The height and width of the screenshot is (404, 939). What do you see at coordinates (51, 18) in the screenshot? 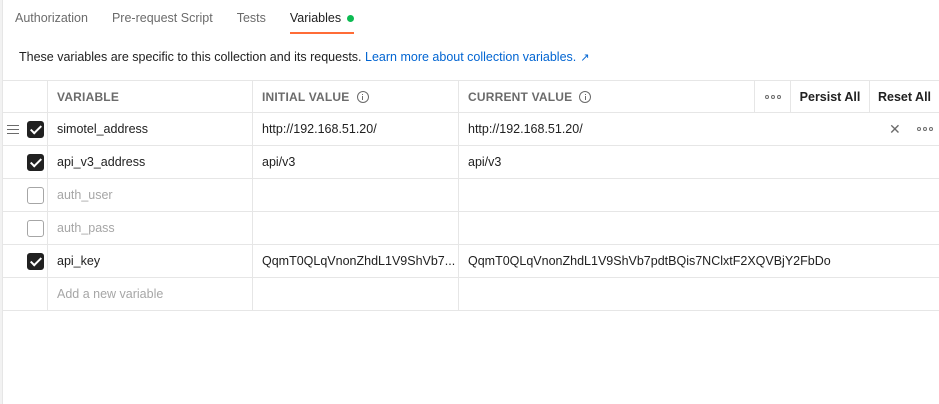
I see `tab-authorization: Authorization` at bounding box center [51, 18].